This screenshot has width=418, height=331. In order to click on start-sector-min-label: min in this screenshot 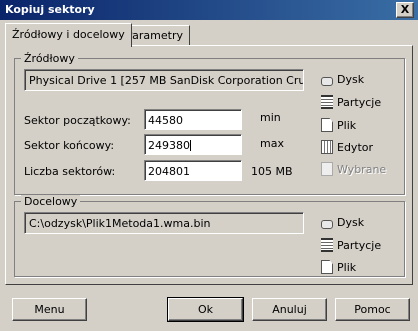, I will do `click(270, 117)`.